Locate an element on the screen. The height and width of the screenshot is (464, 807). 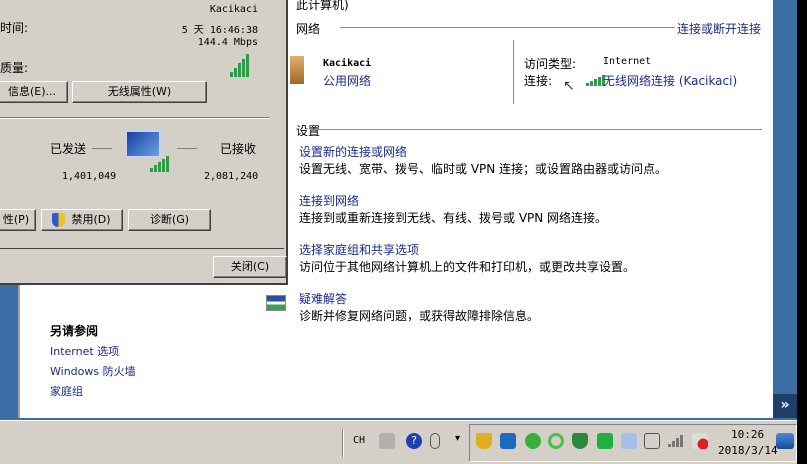
wifi-tray-icon is located at coordinates (675, 440).